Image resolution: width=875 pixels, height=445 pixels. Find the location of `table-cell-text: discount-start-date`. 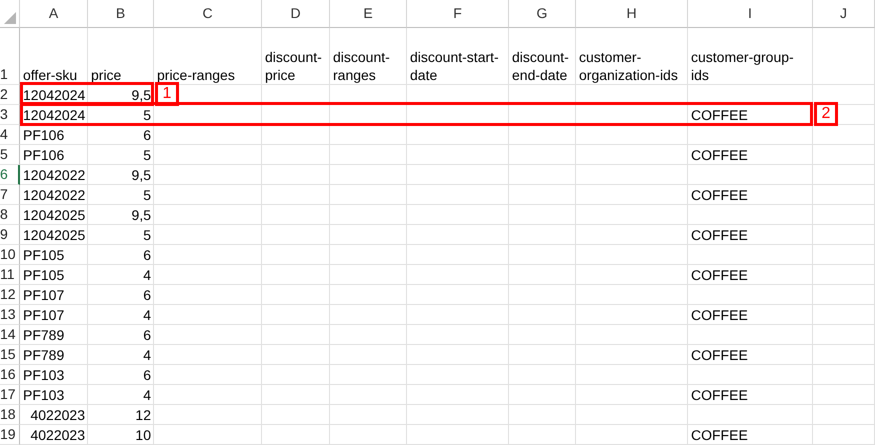

table-cell-text: discount-start-date is located at coordinates (455, 66).